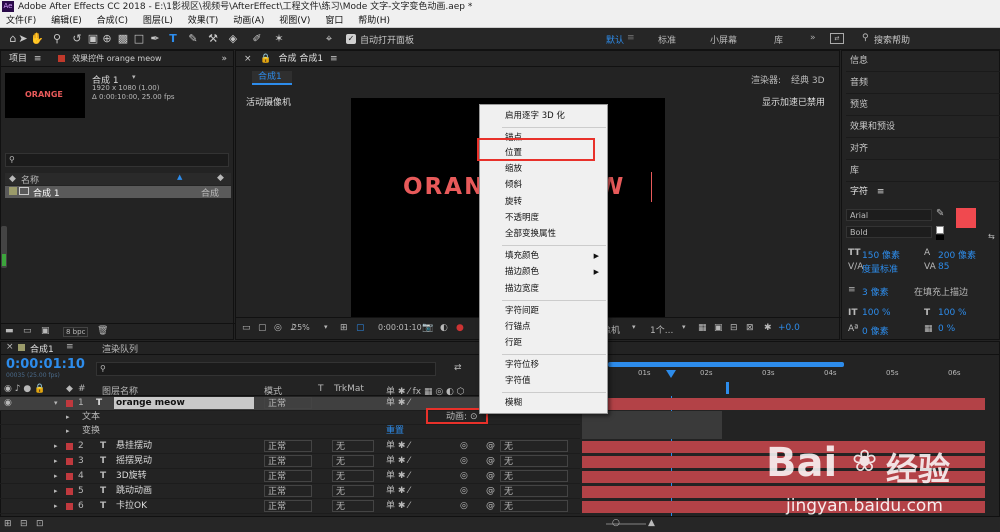 This screenshot has height=532, width=1000. Describe the element at coordinates (120, 390) in the screenshot. I see `col-layer-name: 图层名称` at that location.